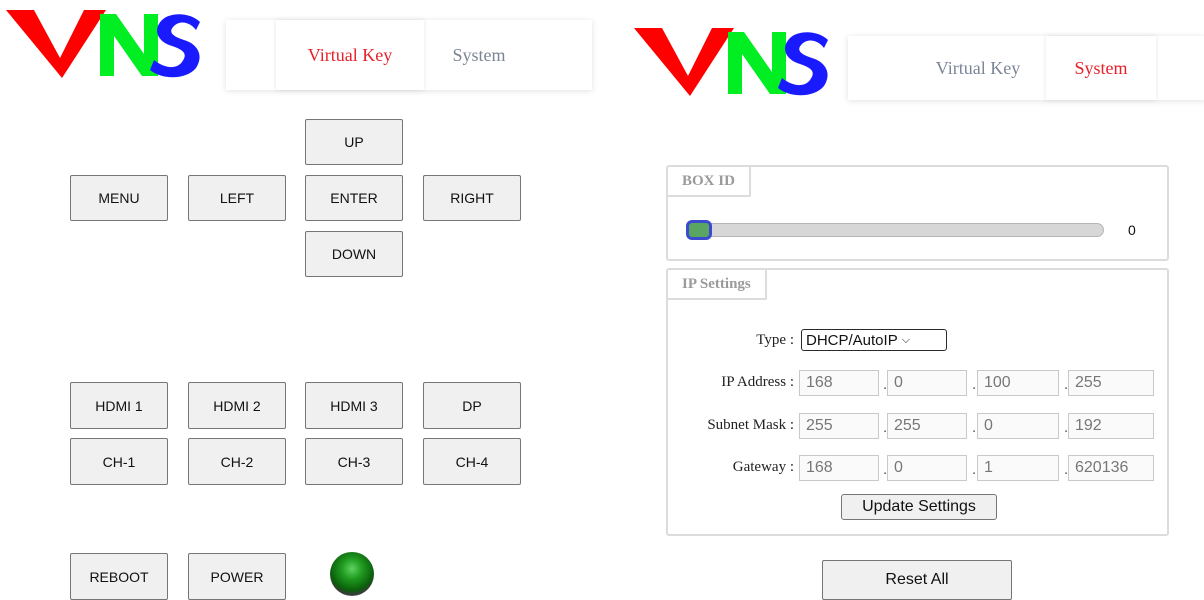  Describe the element at coordinates (354, 461) in the screenshot. I see `ch3-button: CH-3` at that location.